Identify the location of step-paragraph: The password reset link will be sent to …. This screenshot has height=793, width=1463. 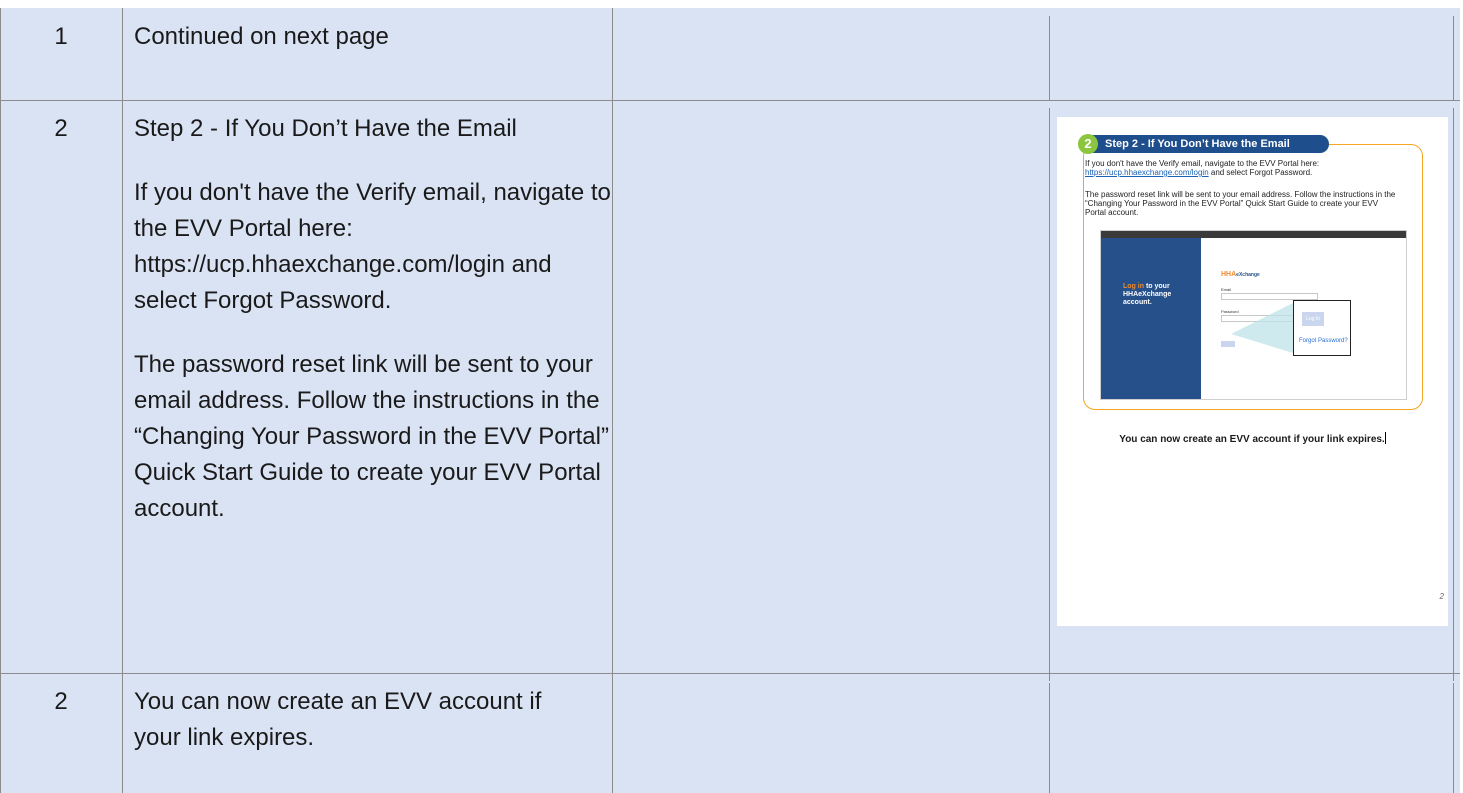
(1240, 203).